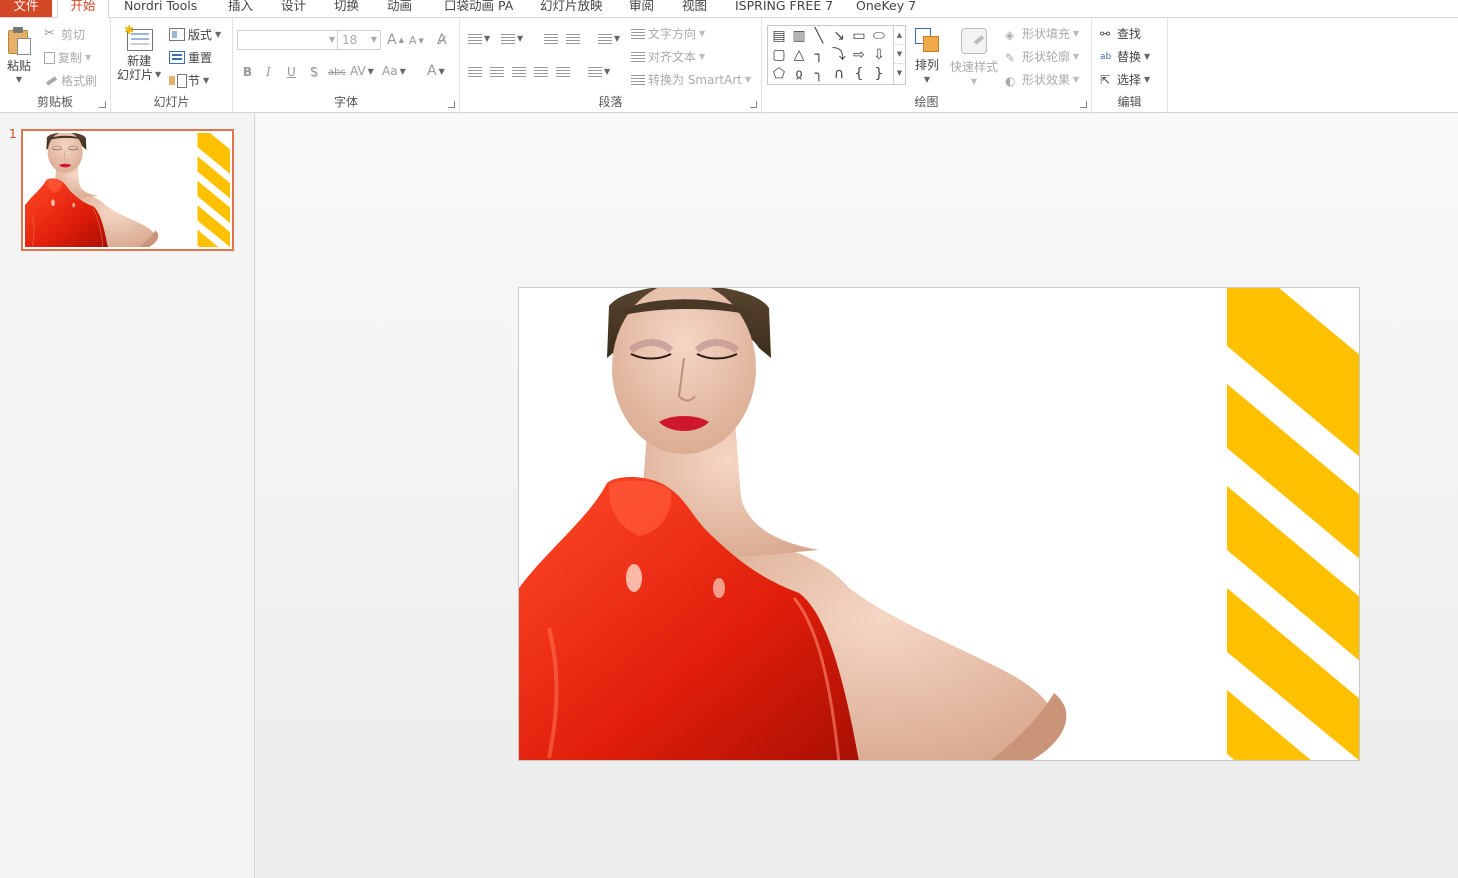 Image resolution: width=1458 pixels, height=878 pixels. Describe the element at coordinates (886, 9) in the screenshot. I see `tab-onekey: OneKey 7` at that location.